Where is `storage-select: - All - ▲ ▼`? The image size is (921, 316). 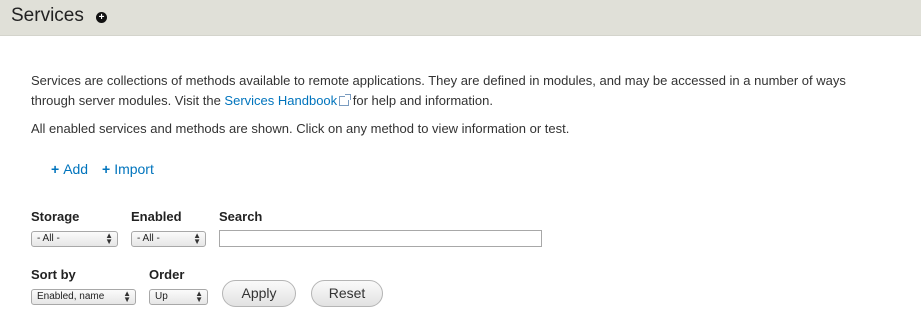
storage-select: - All - ▲ ▼ is located at coordinates (74, 239).